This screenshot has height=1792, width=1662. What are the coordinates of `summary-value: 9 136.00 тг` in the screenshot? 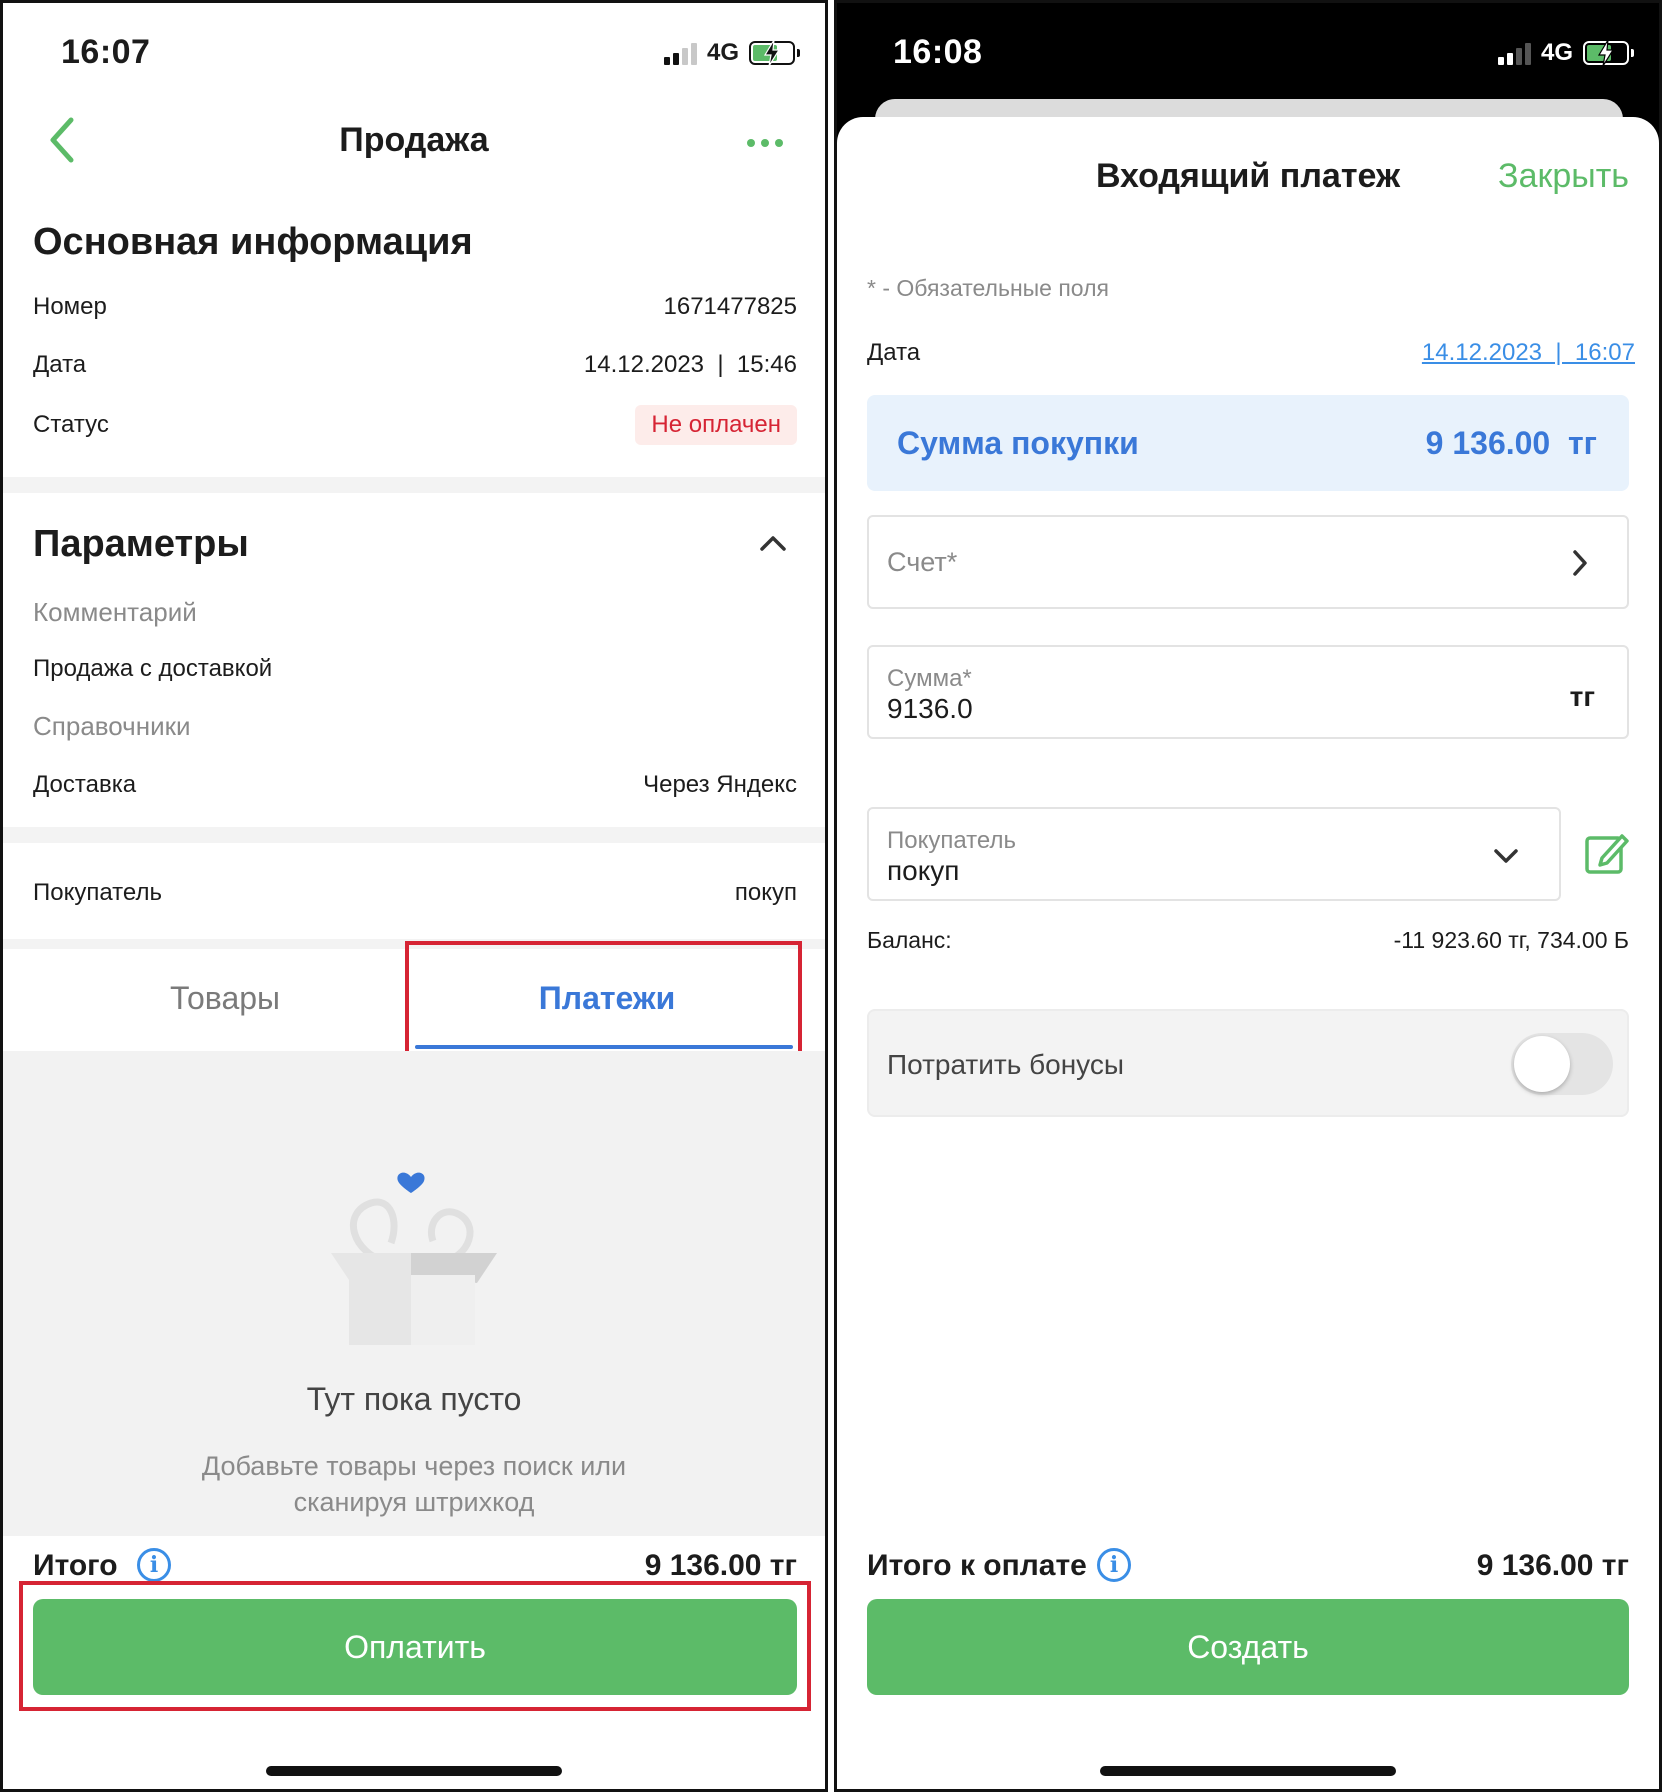 It's located at (1511, 443).